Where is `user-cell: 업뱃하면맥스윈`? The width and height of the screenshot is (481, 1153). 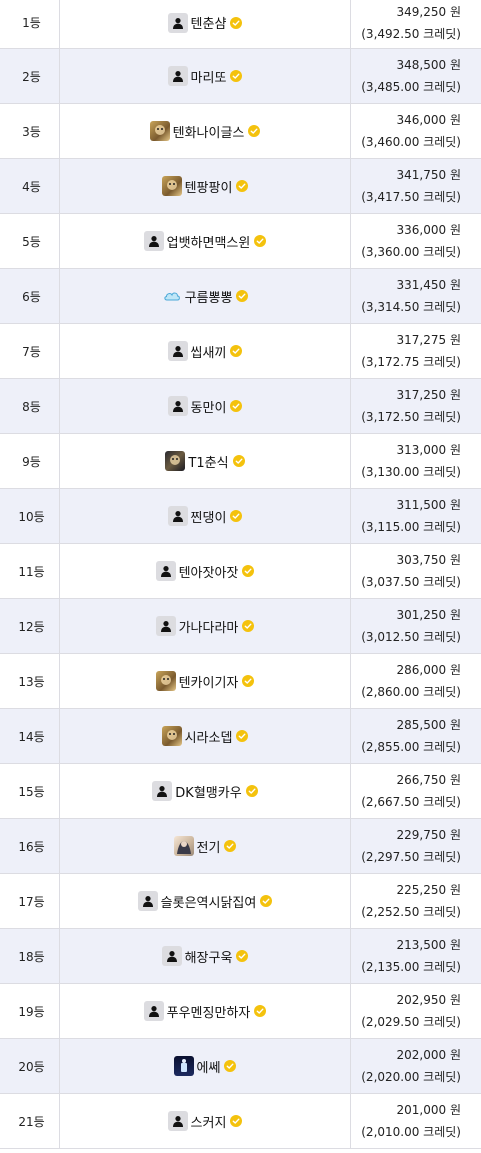 user-cell: 업뱃하면맥스윈 is located at coordinates (205, 241).